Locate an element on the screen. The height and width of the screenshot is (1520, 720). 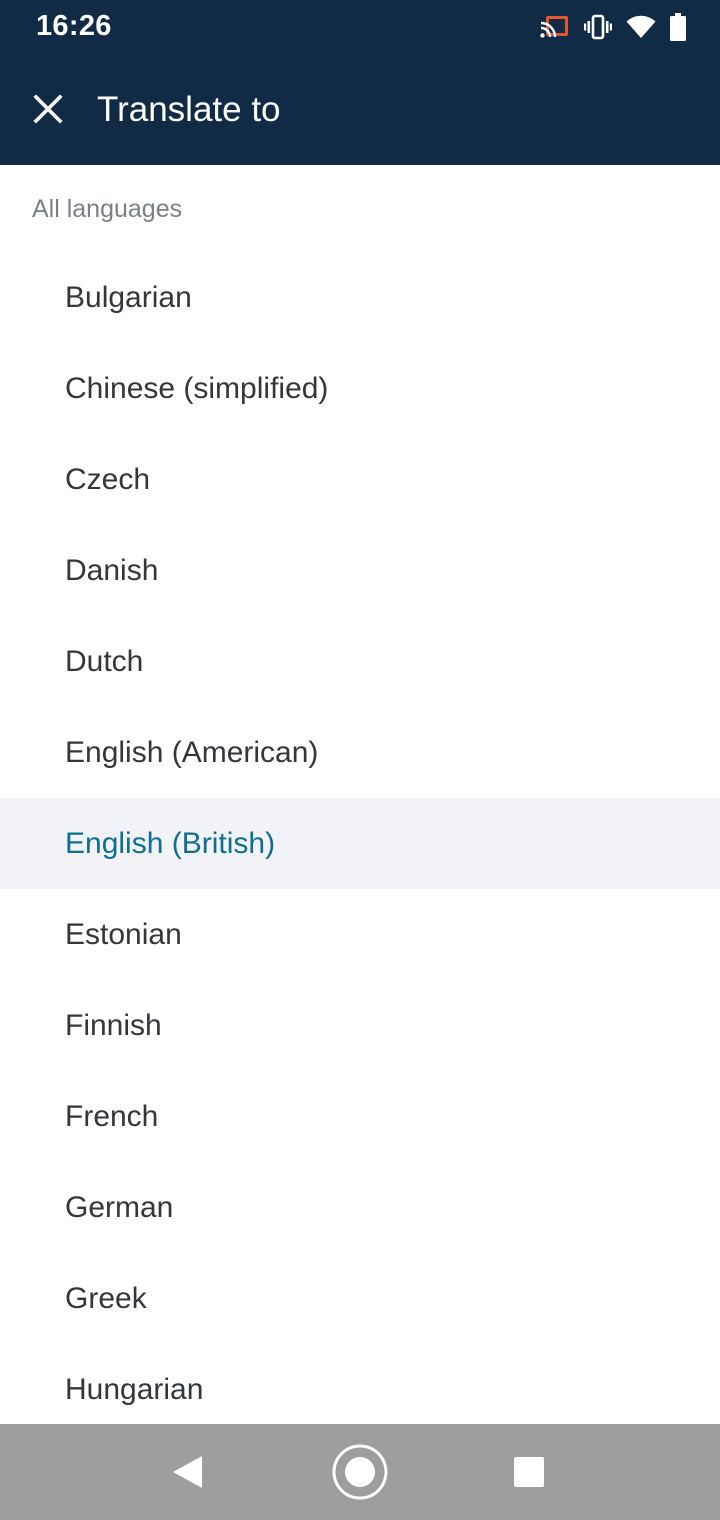
app-header: 16:26 Translate to is located at coordinates (360, 82).